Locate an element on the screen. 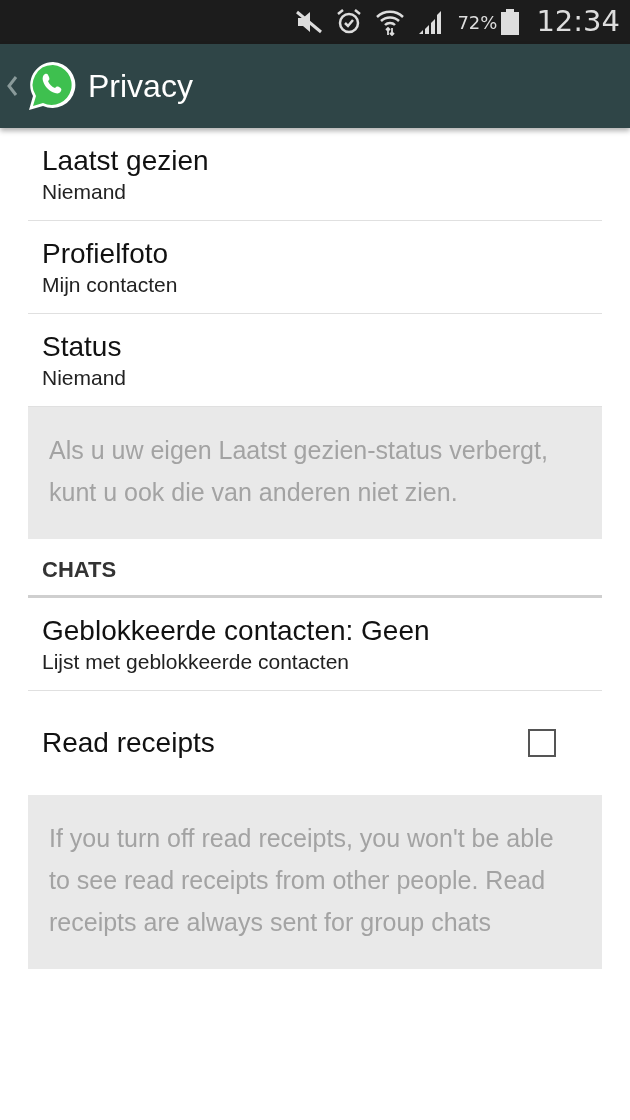 The width and height of the screenshot is (630, 1120). checkbox is located at coordinates (542, 743).